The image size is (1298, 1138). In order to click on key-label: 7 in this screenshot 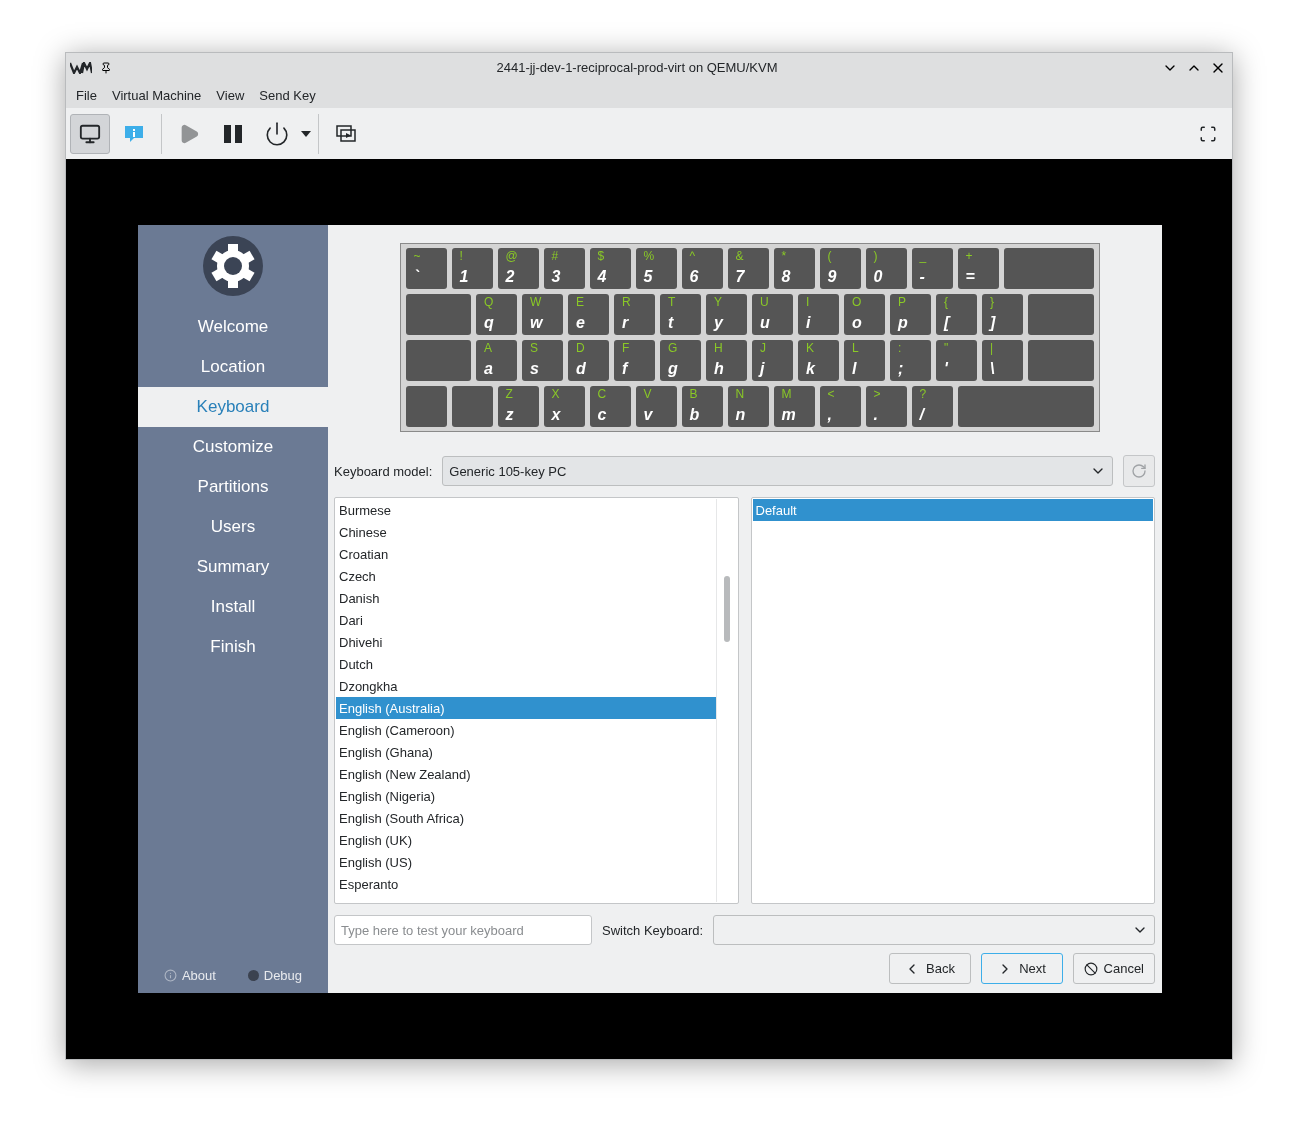, I will do `click(740, 277)`.